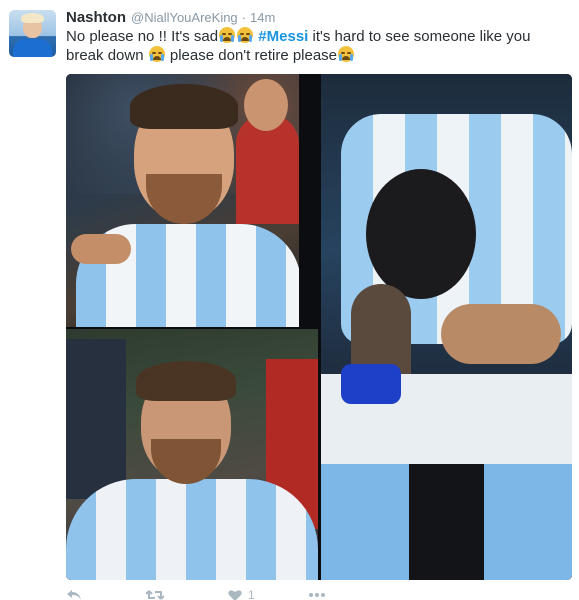 The height and width of the screenshot is (600, 579). I want to click on reply-button, so click(74, 594).